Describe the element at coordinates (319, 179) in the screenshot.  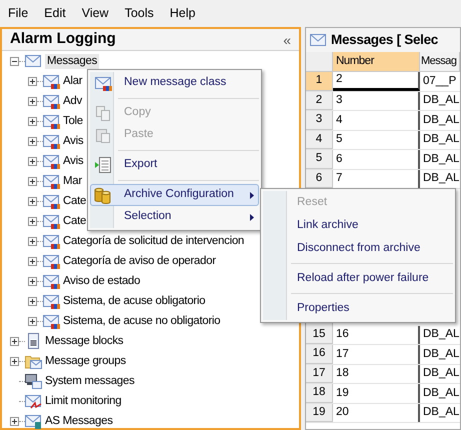
I see `row-header: 6` at that location.